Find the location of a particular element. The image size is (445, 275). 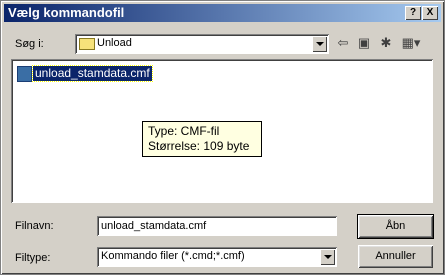

title-bar: Vælg kommandofil ? X is located at coordinates (222, 13).